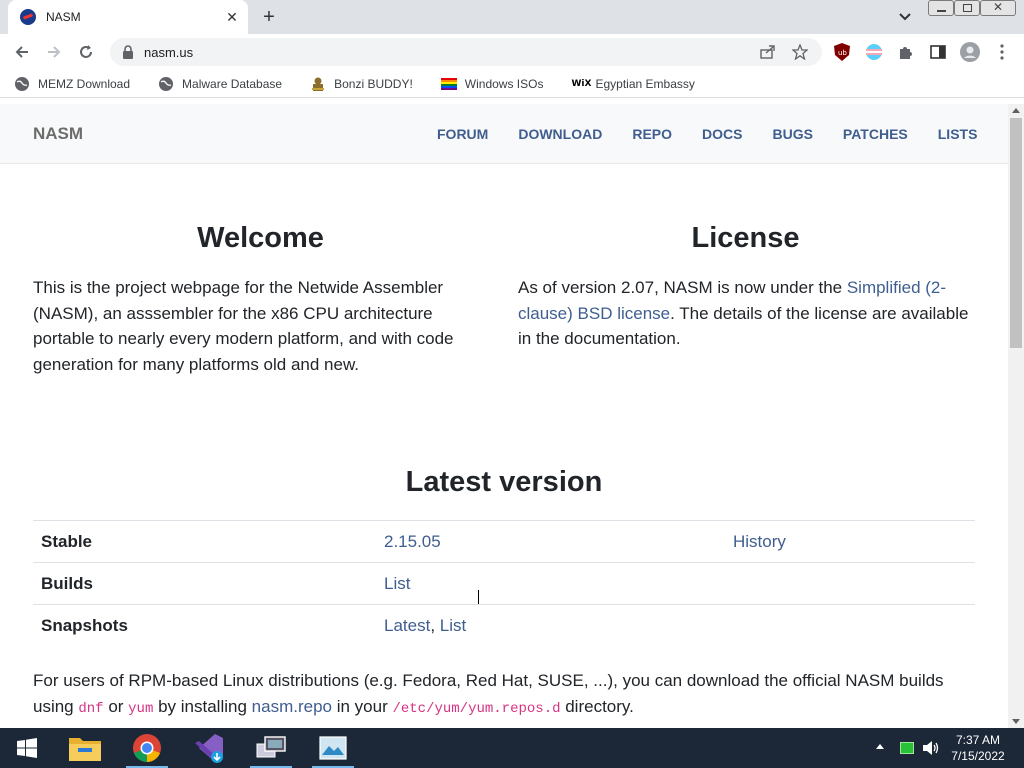  I want to click on close-window-button: ✕, so click(998, 8).